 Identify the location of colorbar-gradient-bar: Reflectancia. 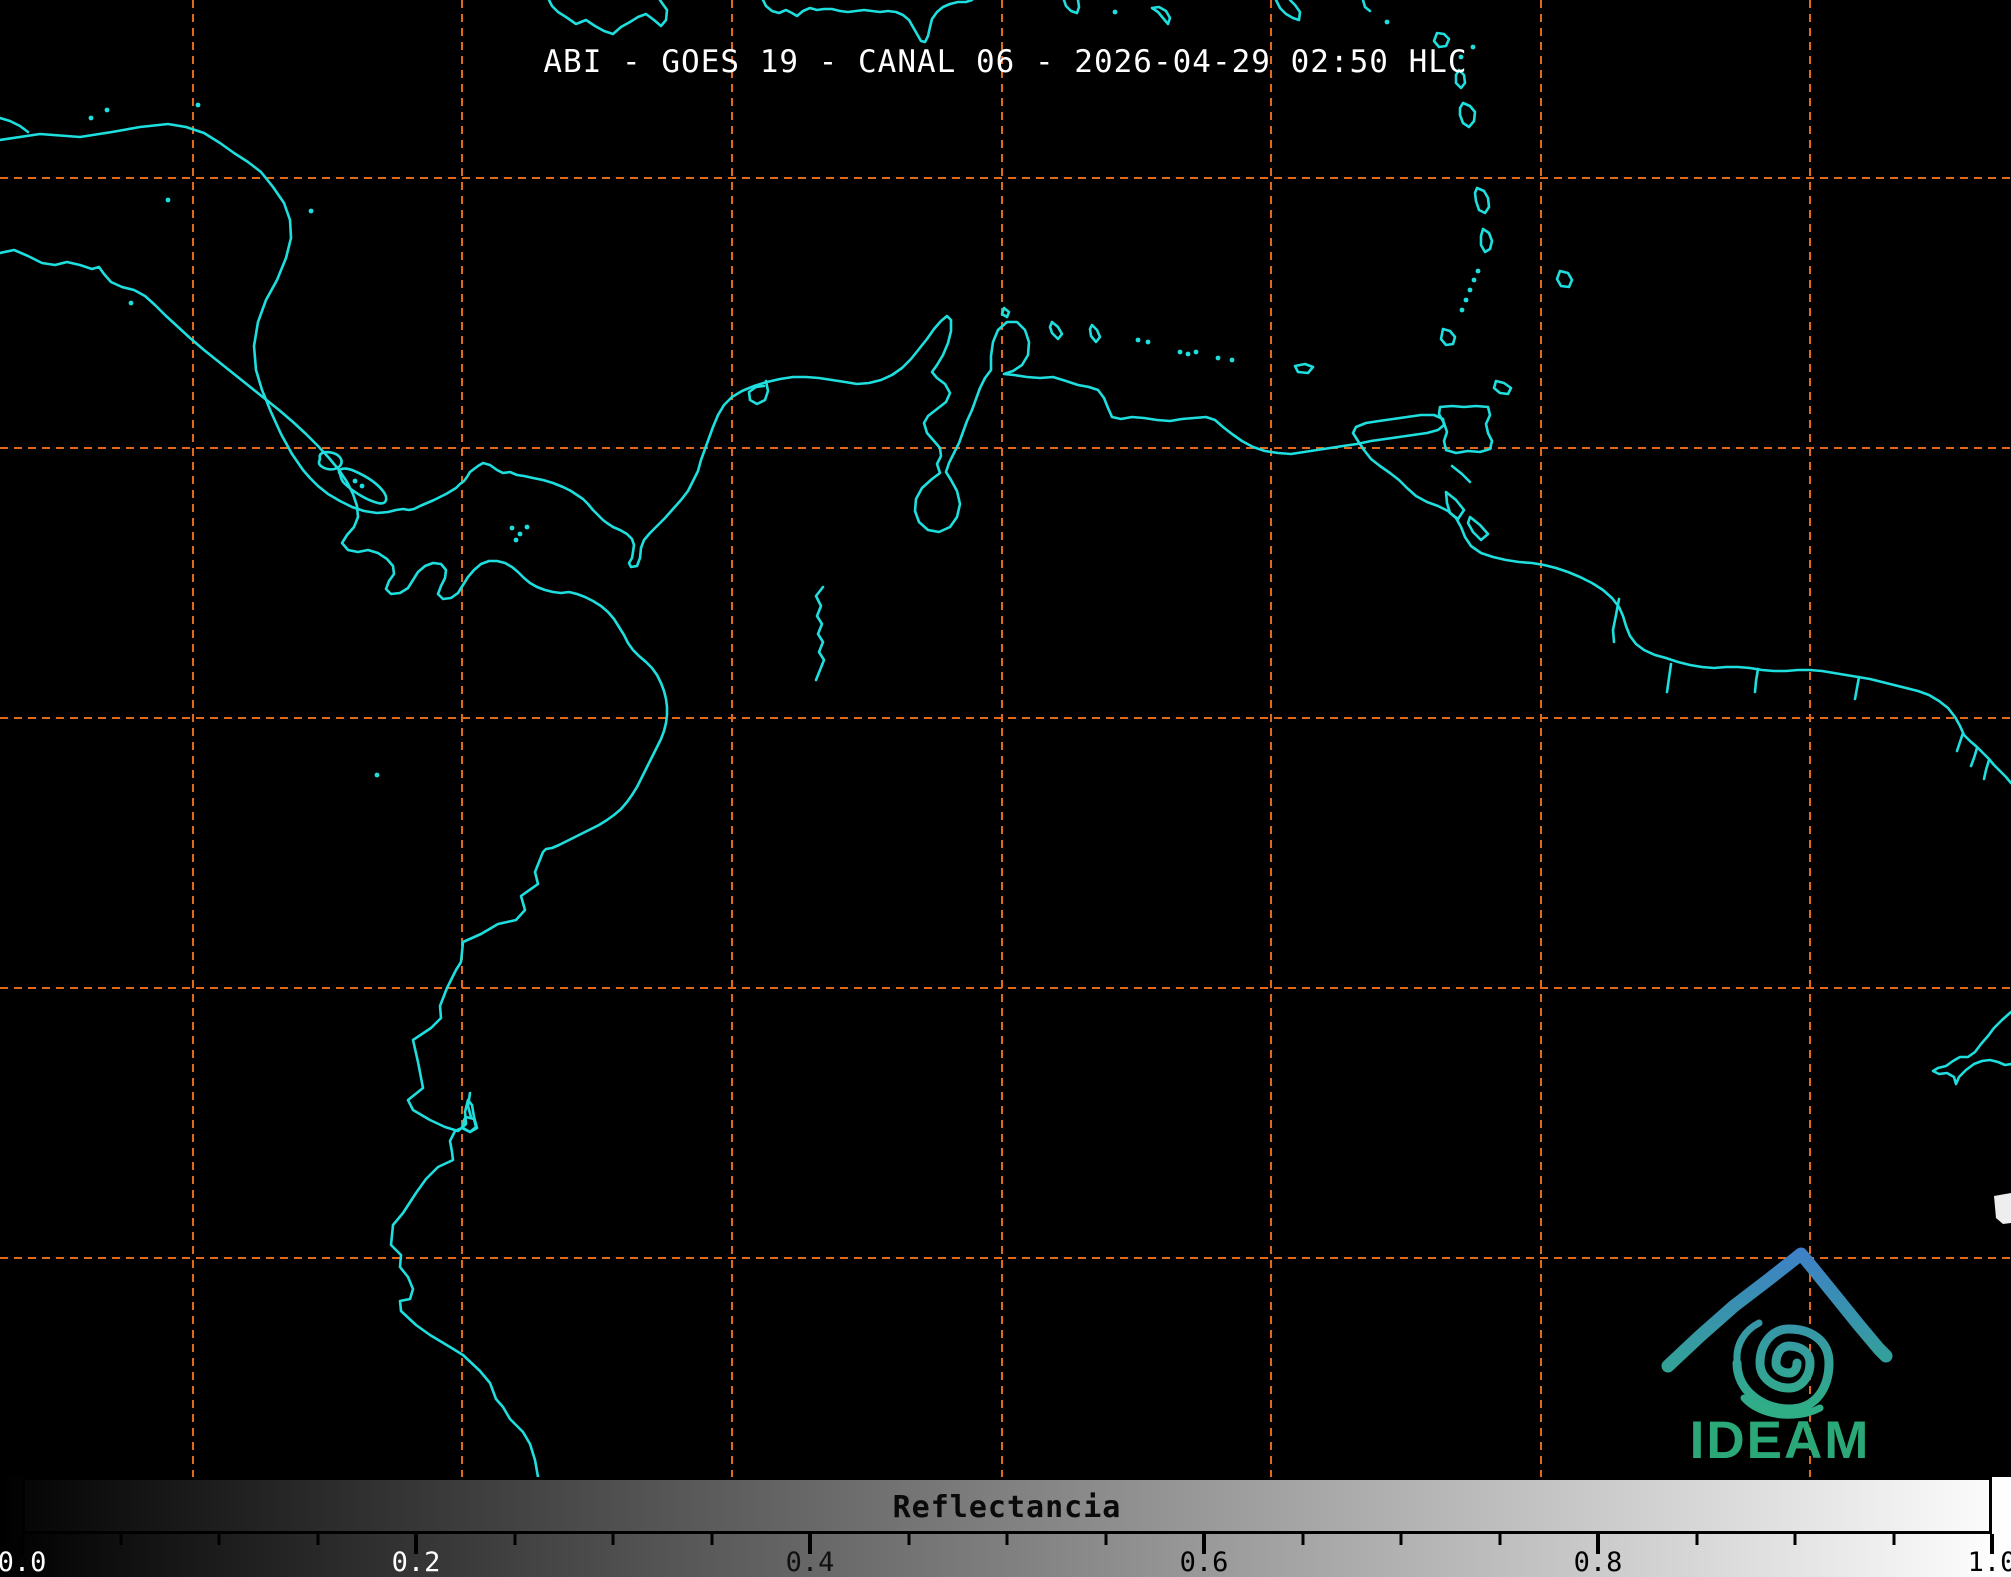
(1007, 1505).